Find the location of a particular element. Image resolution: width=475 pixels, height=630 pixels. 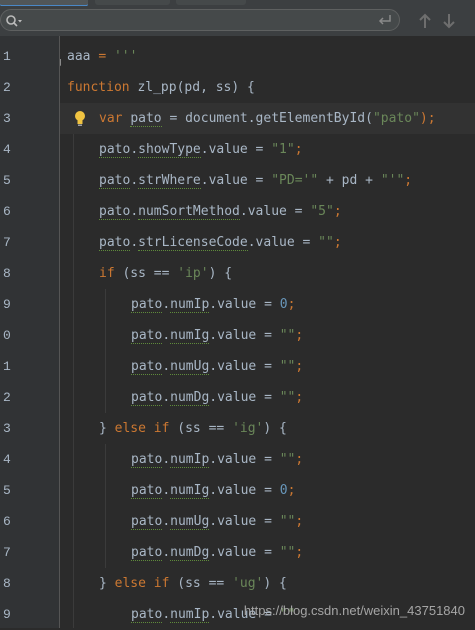

line-number: 6 is located at coordinates (7, 521).